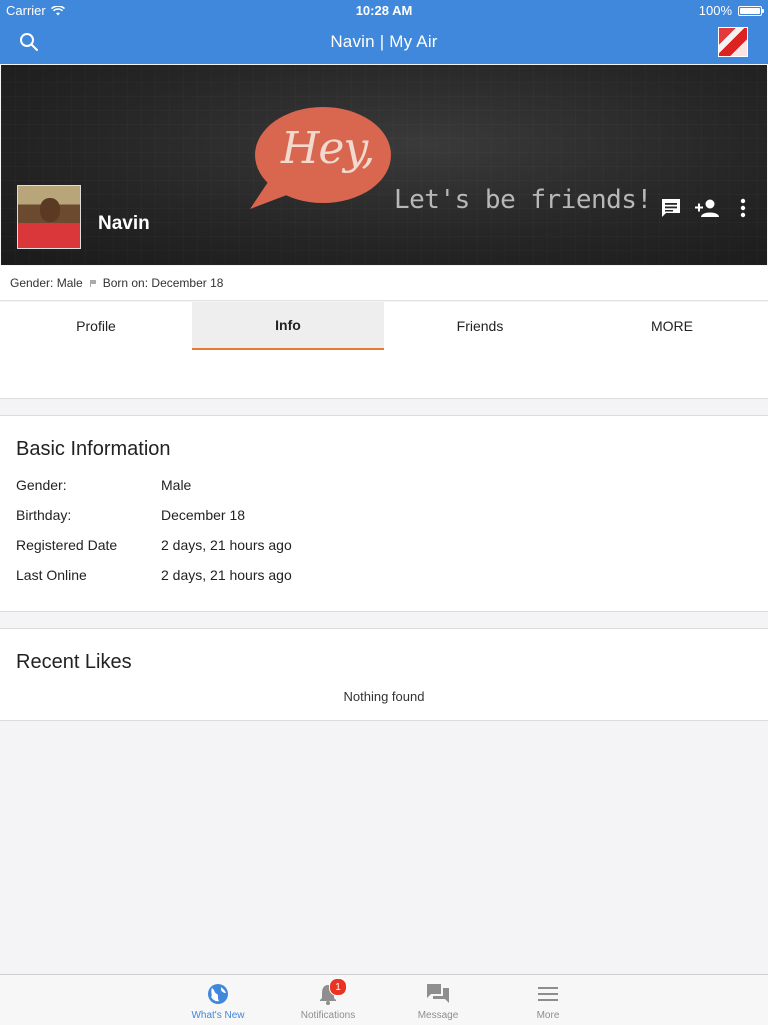 The width and height of the screenshot is (768, 1025). Describe the element at coordinates (733, 42) in the screenshot. I see `user-avatar-button` at that location.